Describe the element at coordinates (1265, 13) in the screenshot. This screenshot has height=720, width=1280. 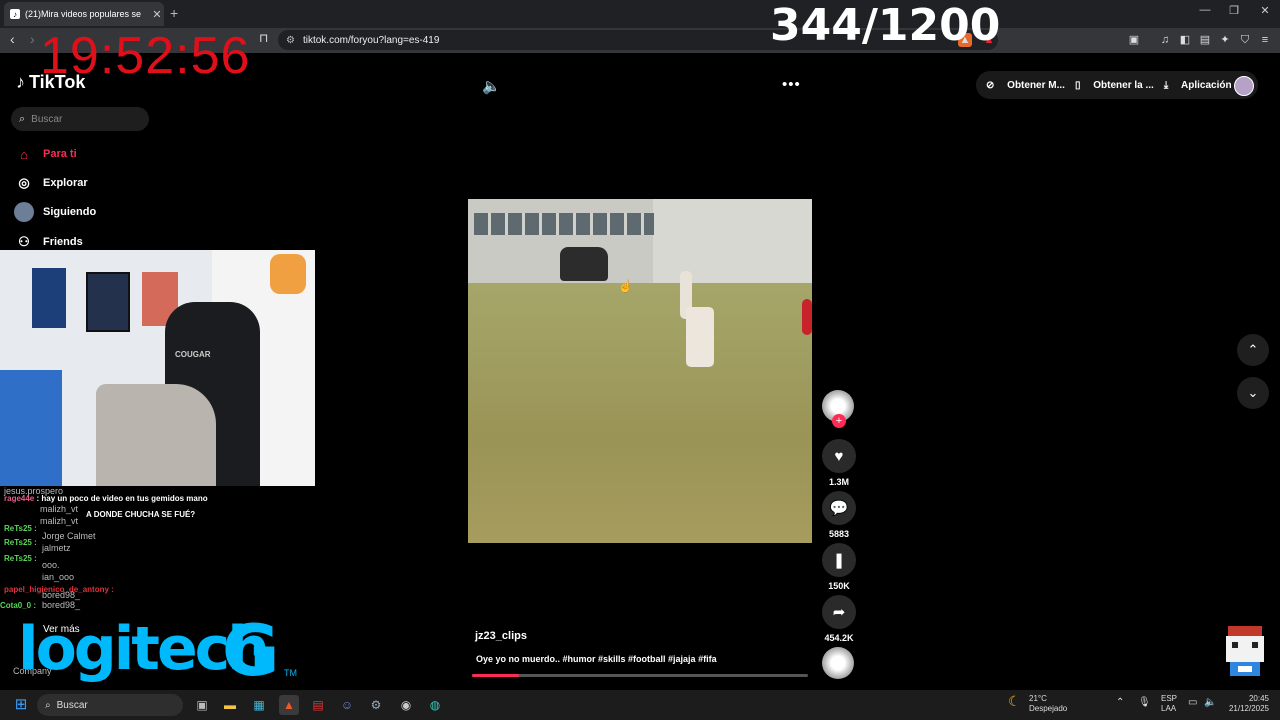
I see `close-window-icon: ✕` at that location.